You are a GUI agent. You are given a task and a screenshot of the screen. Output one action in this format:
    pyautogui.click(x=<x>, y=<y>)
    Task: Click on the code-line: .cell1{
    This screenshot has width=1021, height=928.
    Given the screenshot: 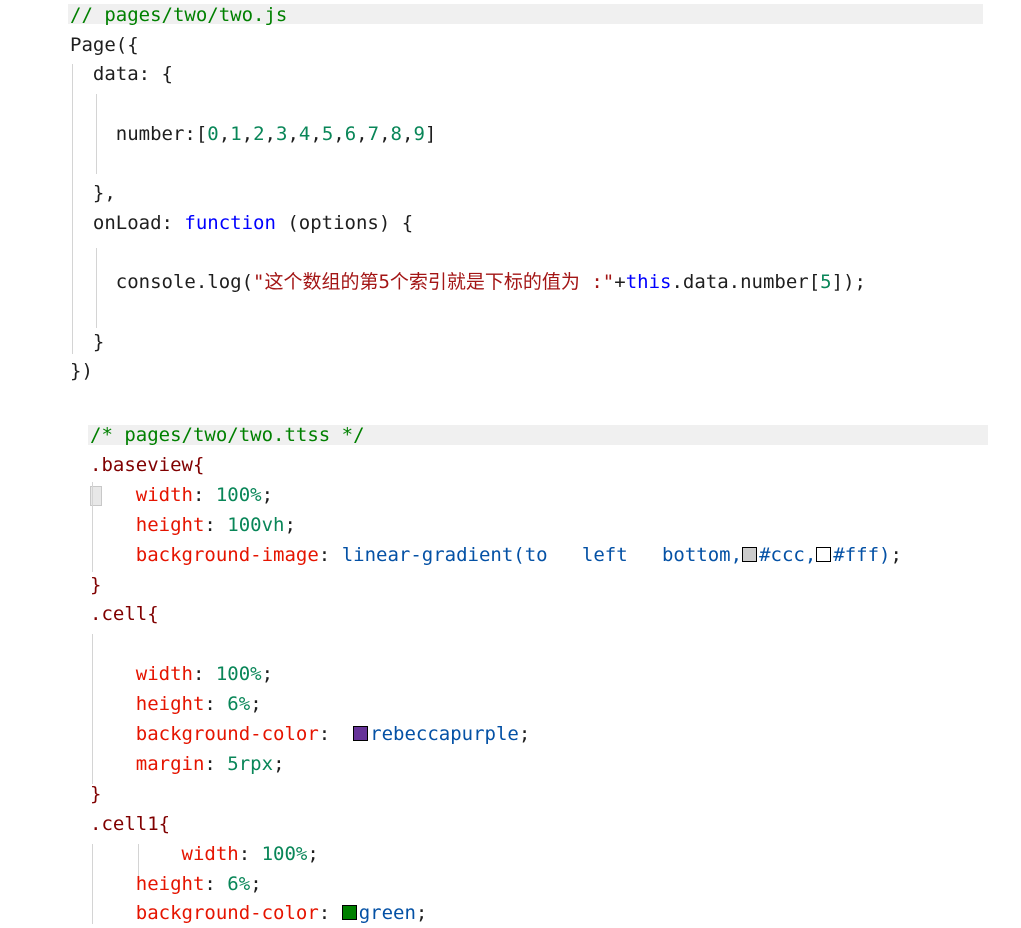 What is the action you would take?
    pyautogui.click(x=130, y=824)
    